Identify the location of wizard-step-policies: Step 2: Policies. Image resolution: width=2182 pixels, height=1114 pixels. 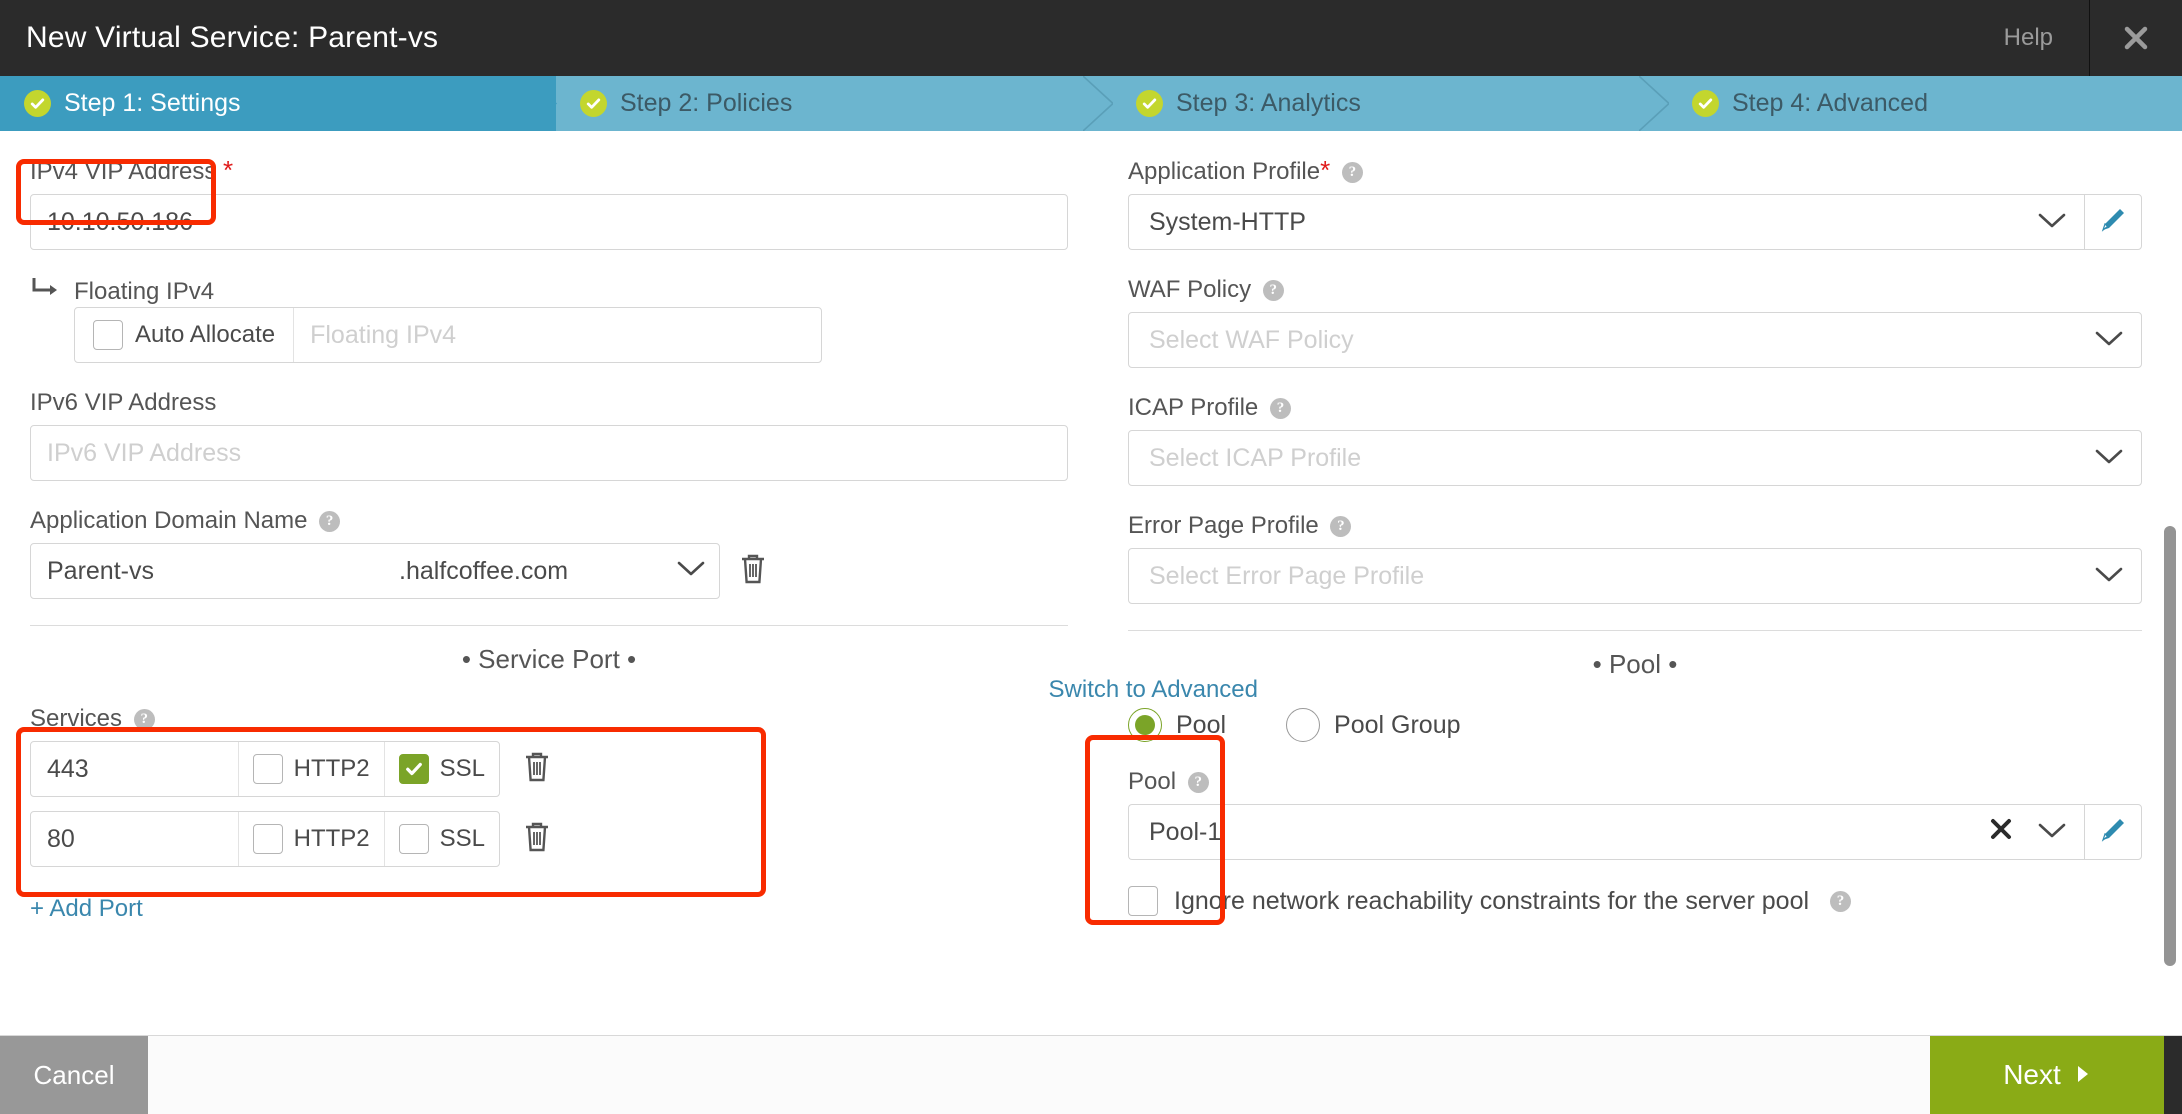
(834, 103).